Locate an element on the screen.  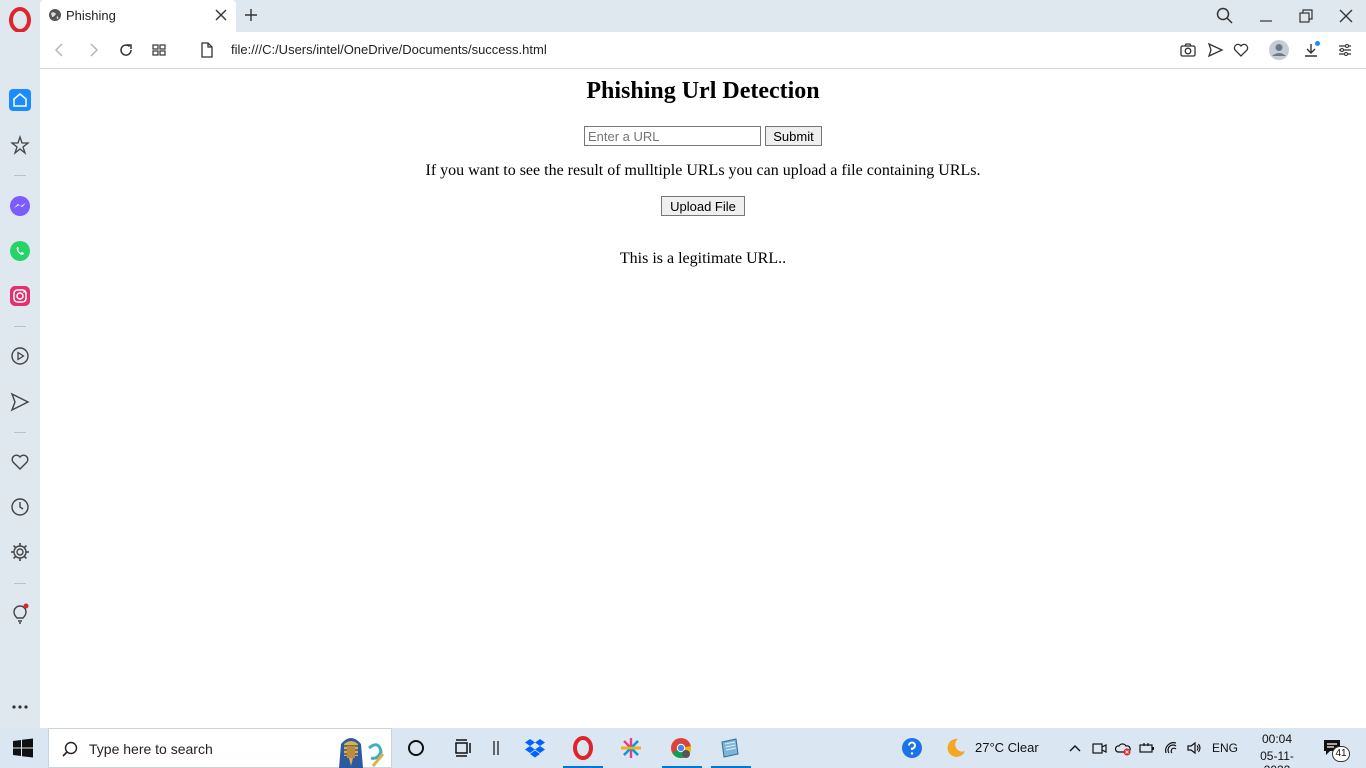
weather-widget: 27°C Clear is located at coordinates (998, 748).